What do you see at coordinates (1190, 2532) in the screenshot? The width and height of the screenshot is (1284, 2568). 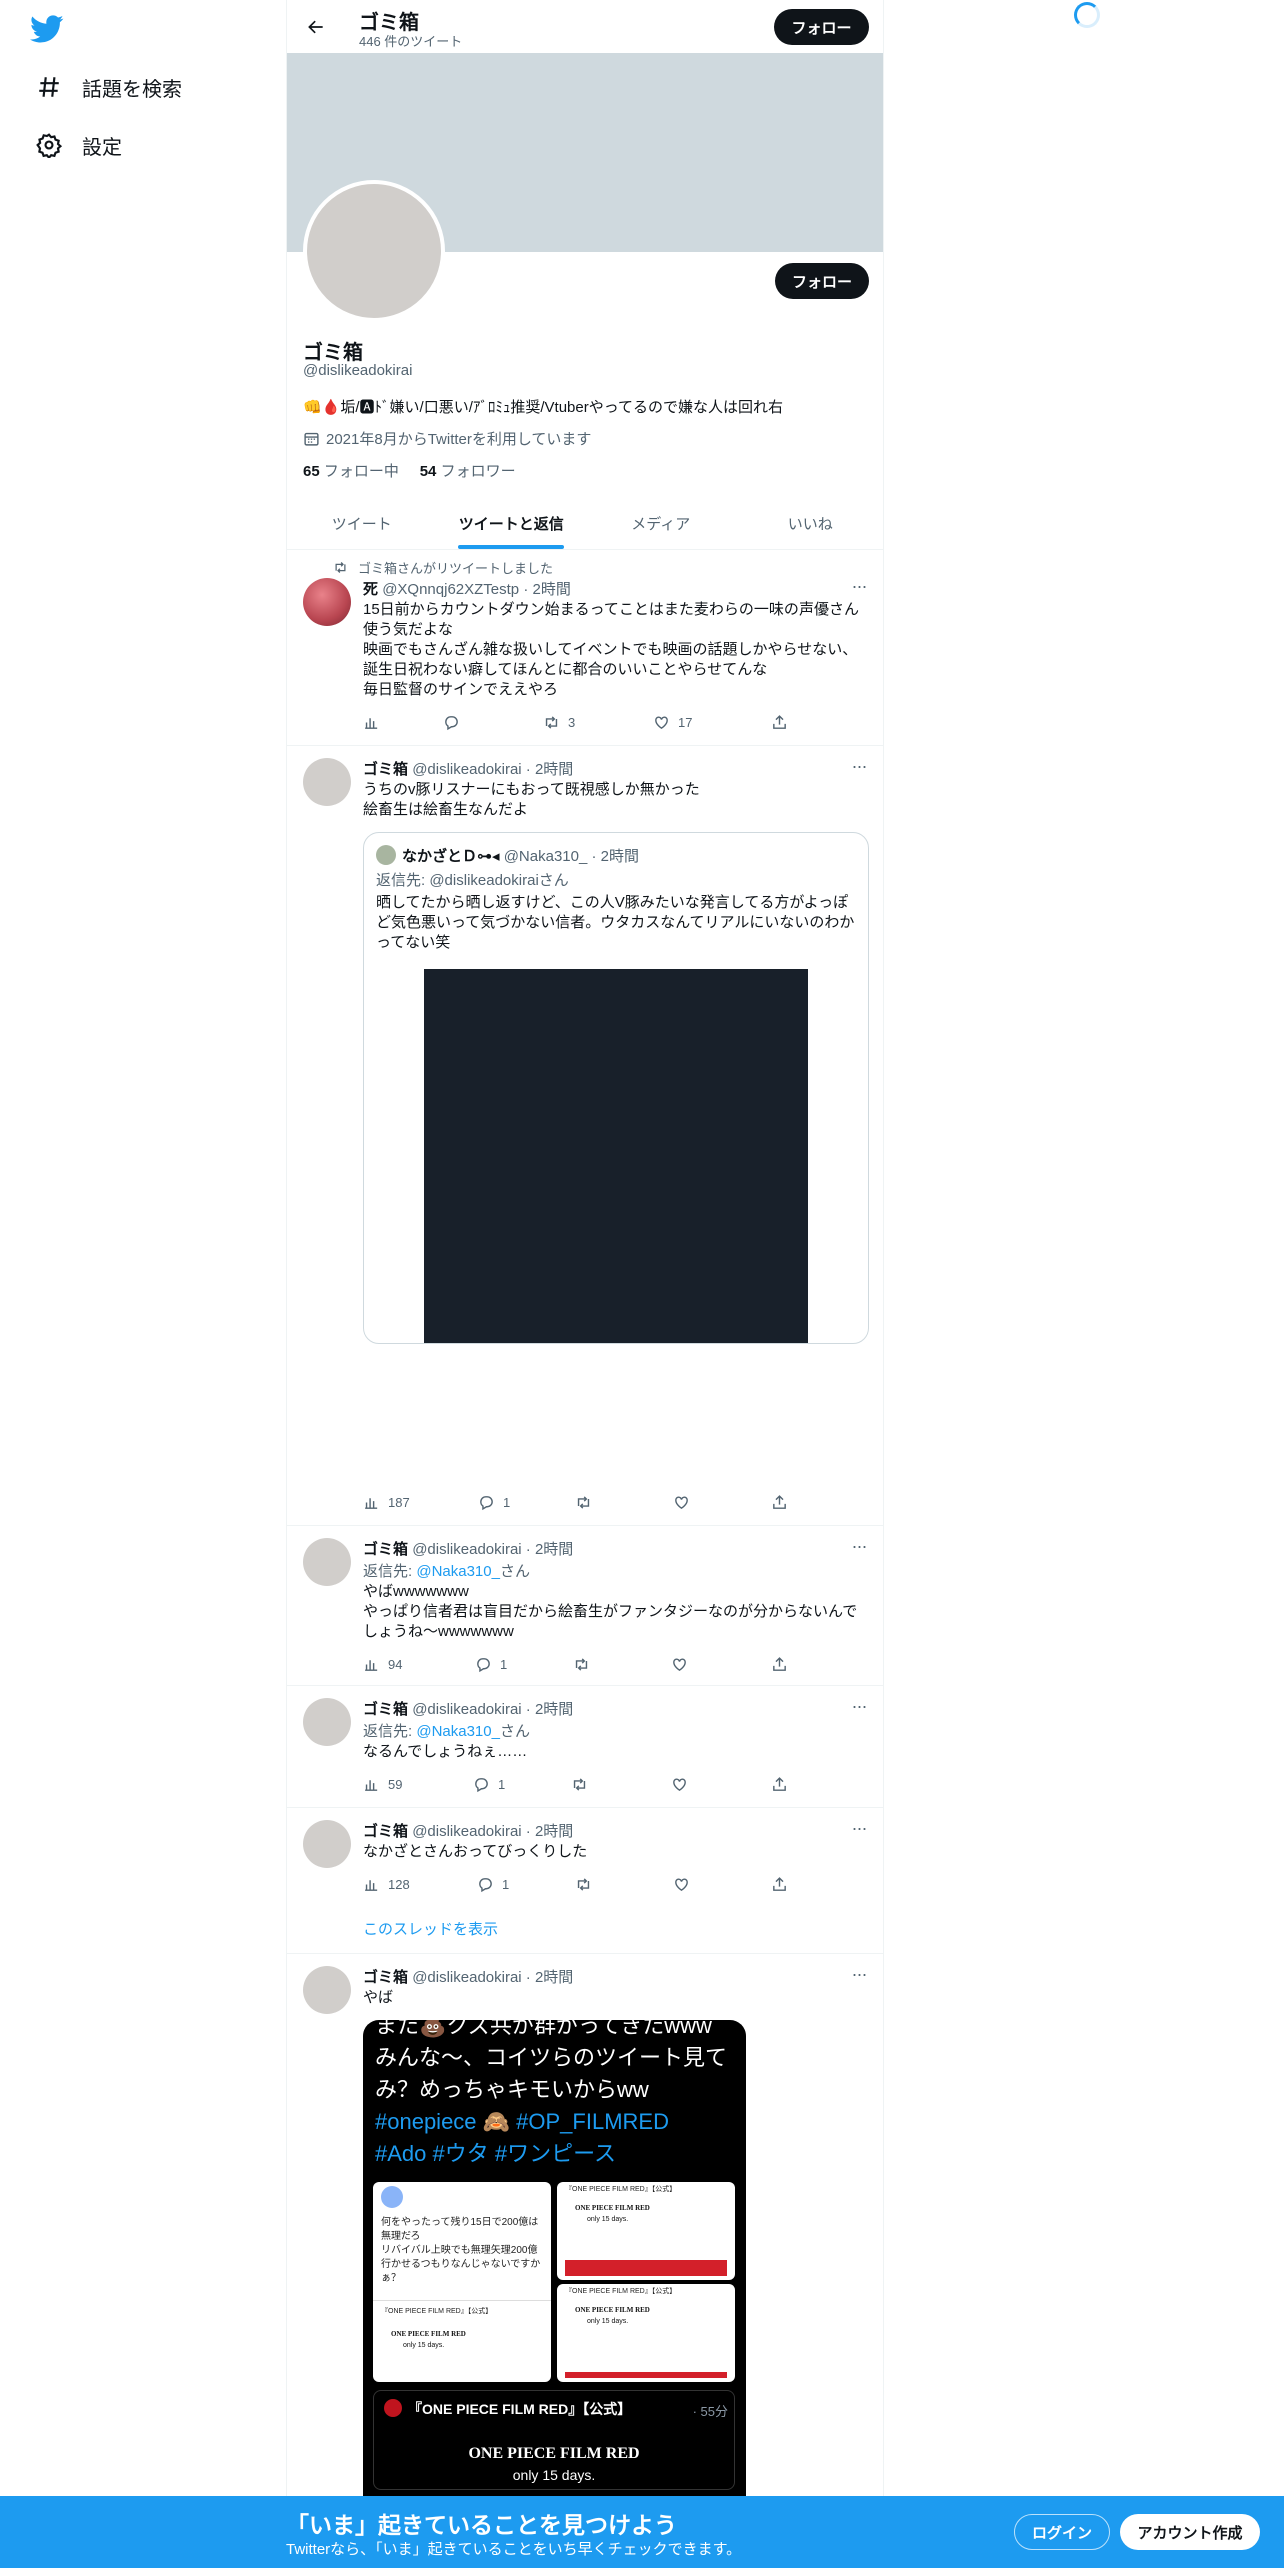 I see `signup-button: アカウント作成` at bounding box center [1190, 2532].